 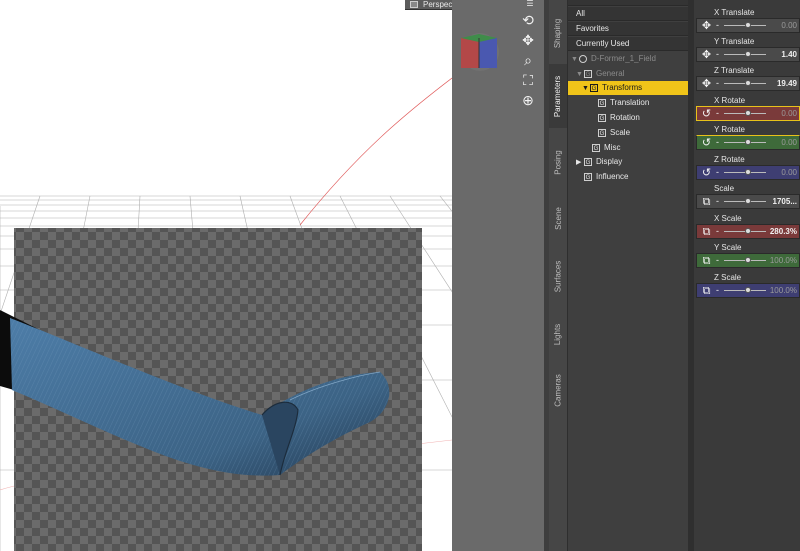 I want to click on camera-dropdown: Perspective View ▼, so click(x=428, y=5).